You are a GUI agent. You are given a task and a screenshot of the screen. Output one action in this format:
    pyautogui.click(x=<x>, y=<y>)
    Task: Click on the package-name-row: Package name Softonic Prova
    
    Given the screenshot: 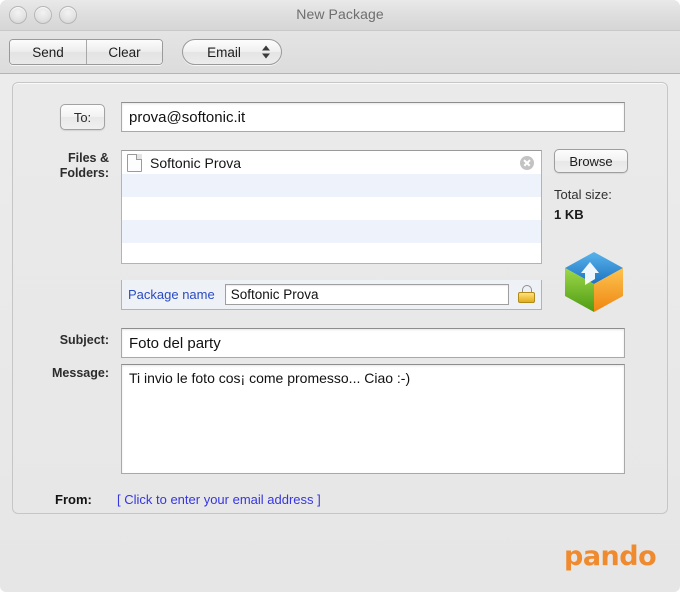 What is the action you would take?
    pyautogui.click(x=331, y=295)
    